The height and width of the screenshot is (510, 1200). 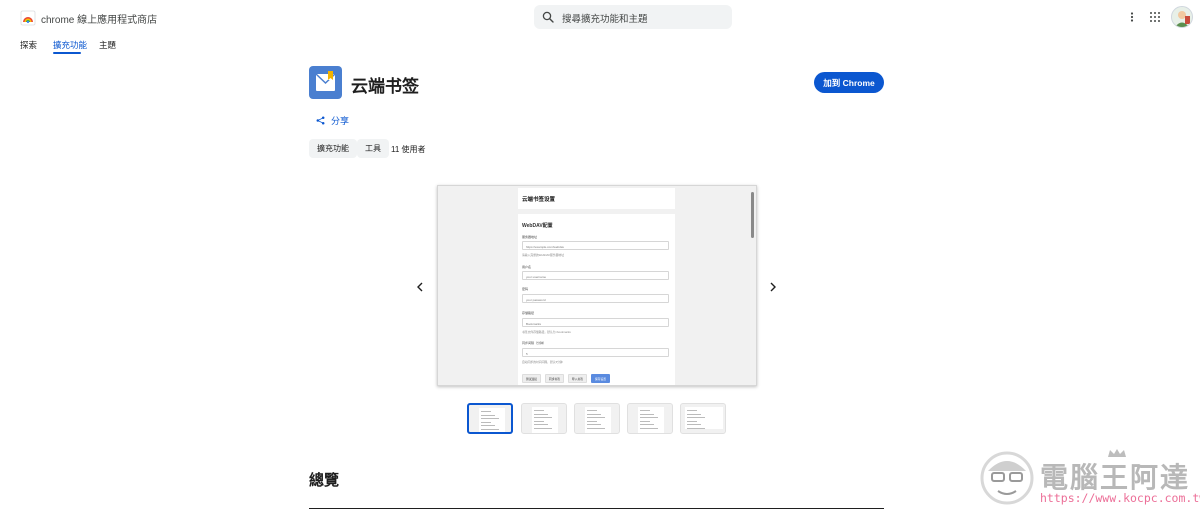 What do you see at coordinates (528, 313) in the screenshot?
I see `screenshot-field-label: 存储路径` at bounding box center [528, 313].